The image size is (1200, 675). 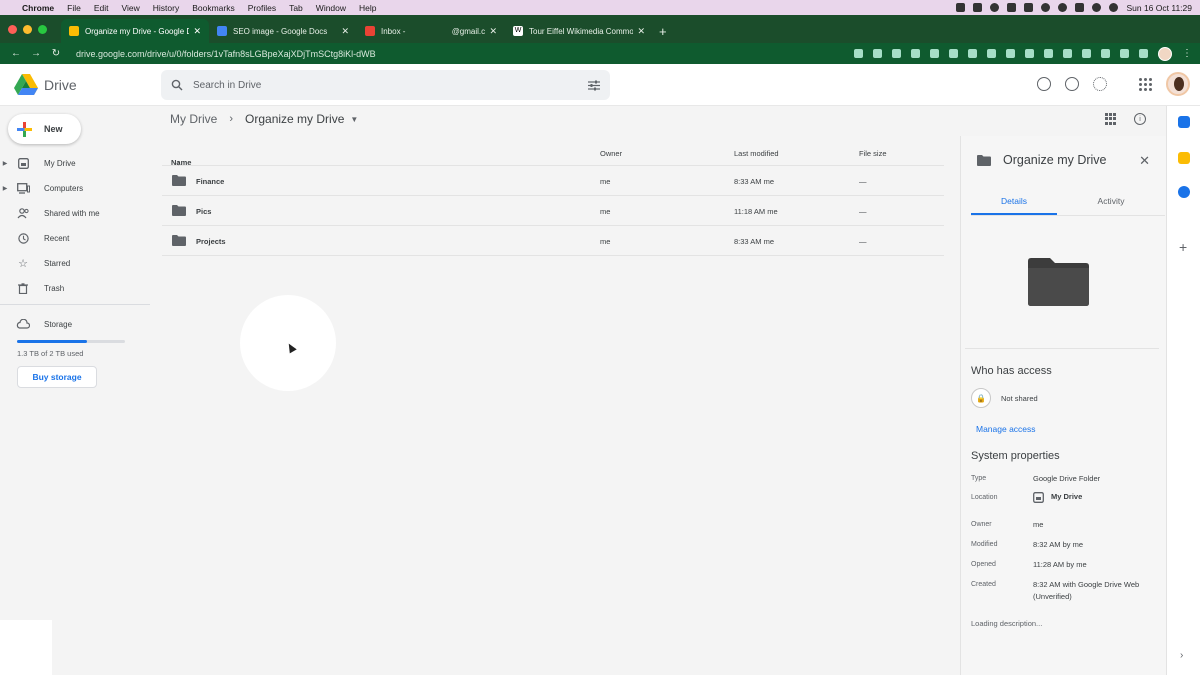 What do you see at coordinates (1097, 7) in the screenshot?
I see `wifi-icon` at bounding box center [1097, 7].